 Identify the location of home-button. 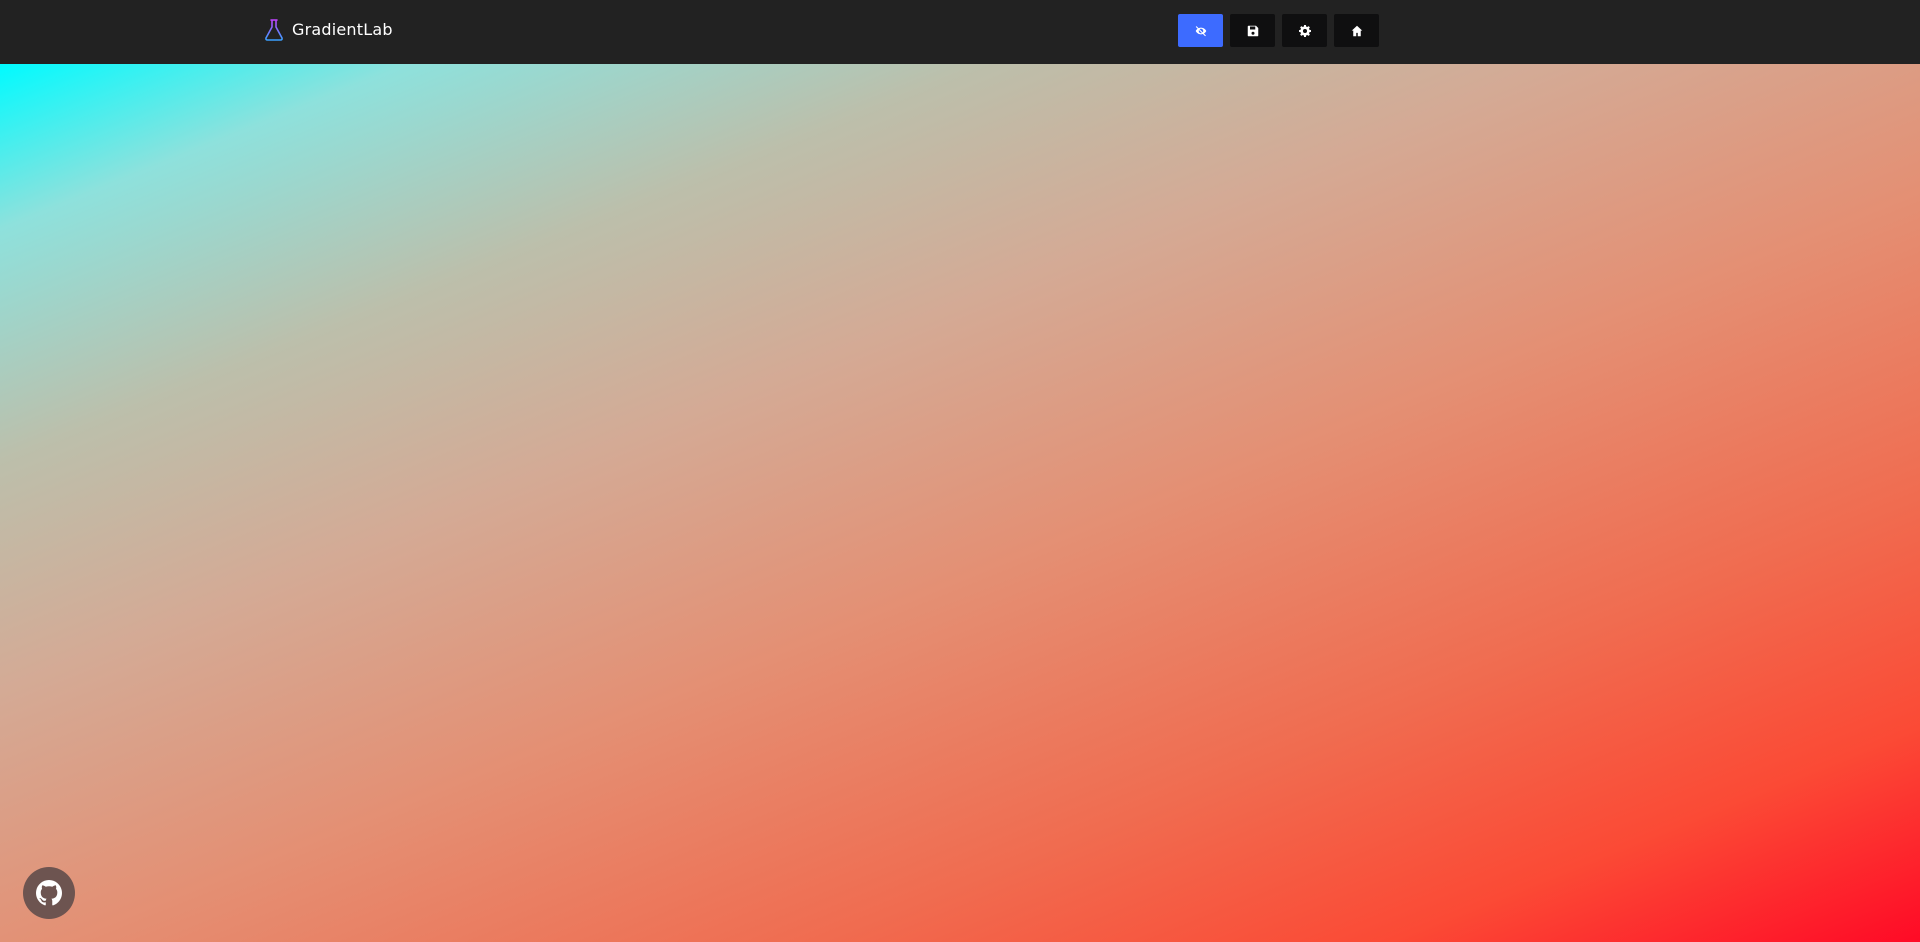
(1356, 30).